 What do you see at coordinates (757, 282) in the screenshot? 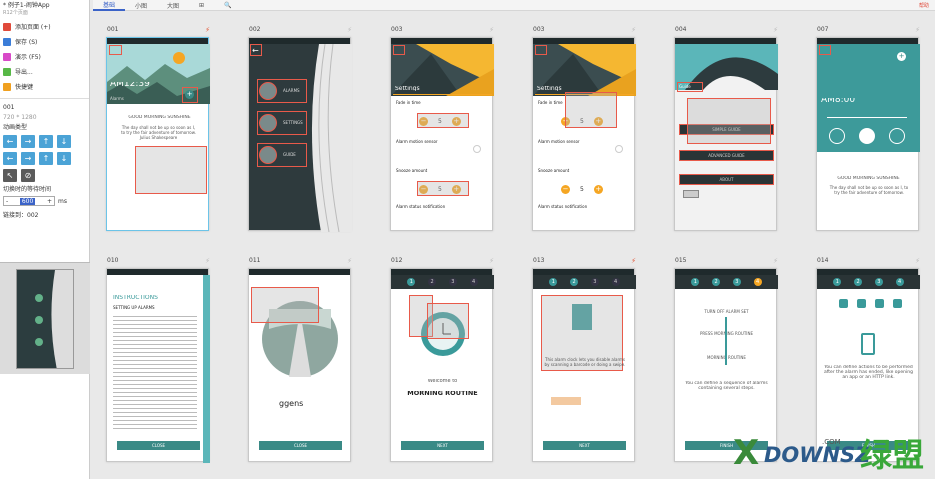
I see `step-dot: 4` at bounding box center [757, 282].